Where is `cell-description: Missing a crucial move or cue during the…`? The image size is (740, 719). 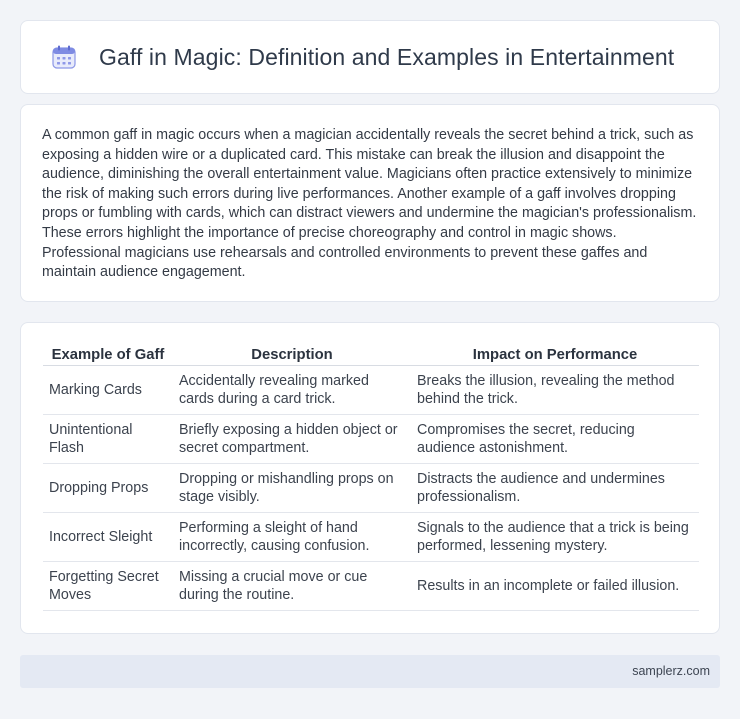
cell-description: Missing a crucial move or cue during the… is located at coordinates (292, 586).